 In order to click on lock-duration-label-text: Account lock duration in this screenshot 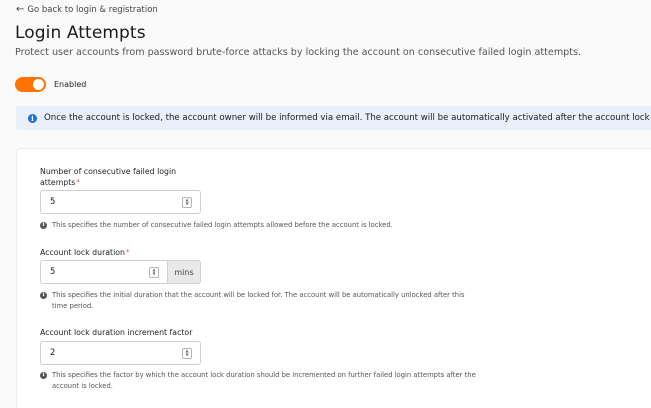, I will do `click(82, 252)`.